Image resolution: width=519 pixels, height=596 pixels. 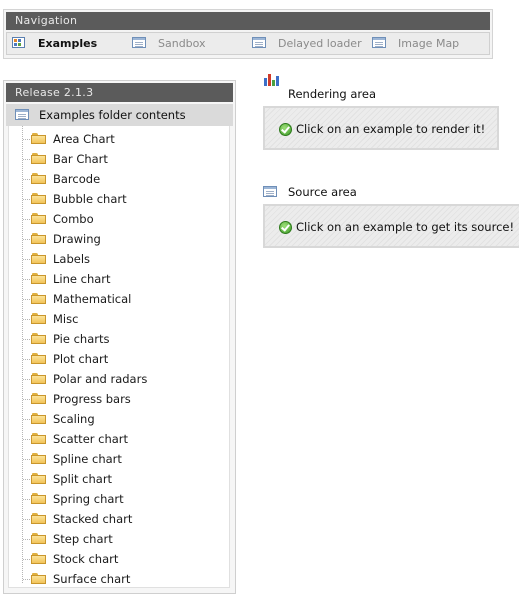 I want to click on folder-label: Stock chart, so click(x=86, y=559).